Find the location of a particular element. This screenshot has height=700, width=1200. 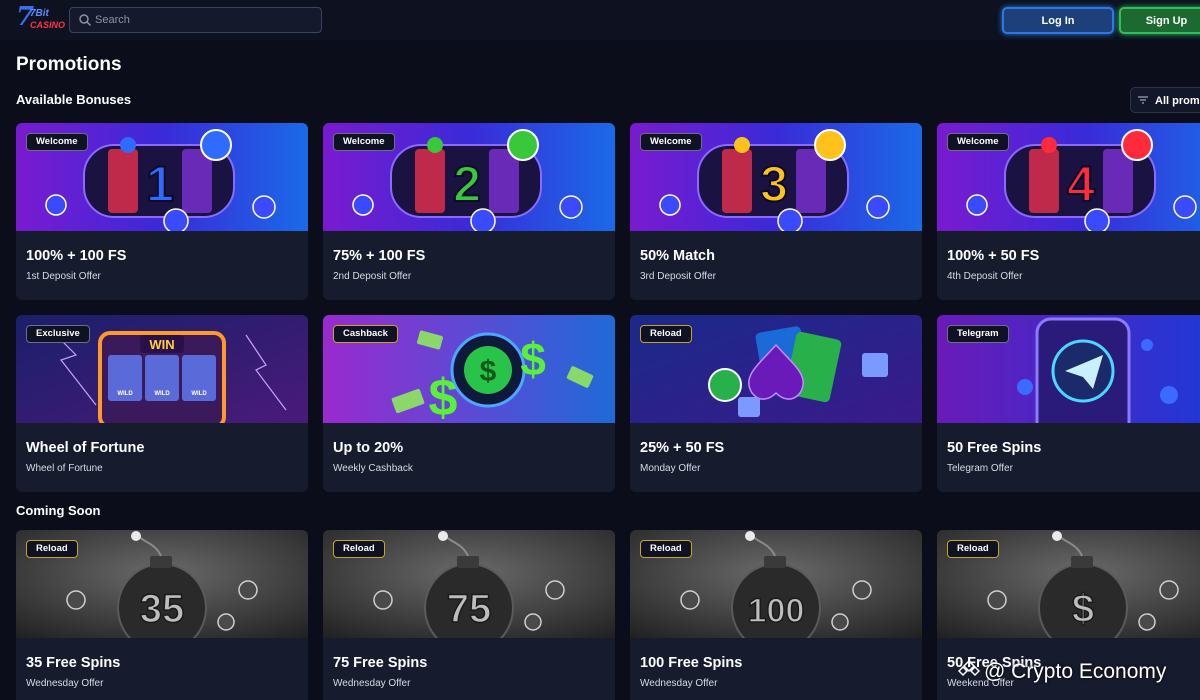

filter-icon is located at coordinates (1143, 101).